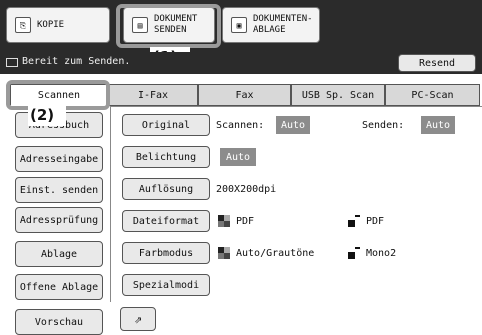 This screenshot has height=335, width=482. I want to click on scan-size-value: Auto, so click(293, 125).